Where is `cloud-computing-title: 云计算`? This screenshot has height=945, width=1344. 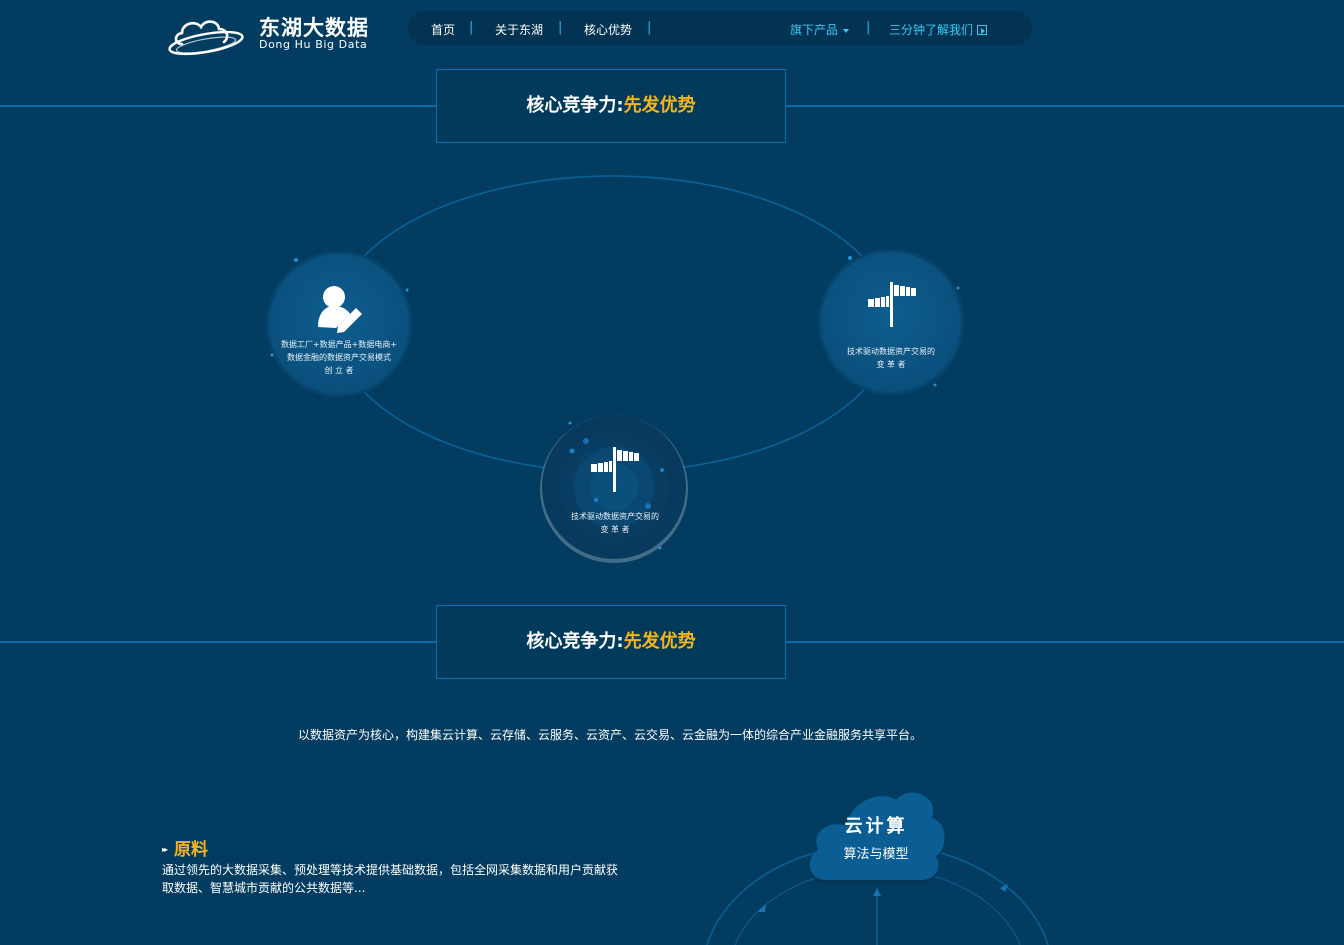
cloud-computing-title: 云计算 is located at coordinates (876, 825).